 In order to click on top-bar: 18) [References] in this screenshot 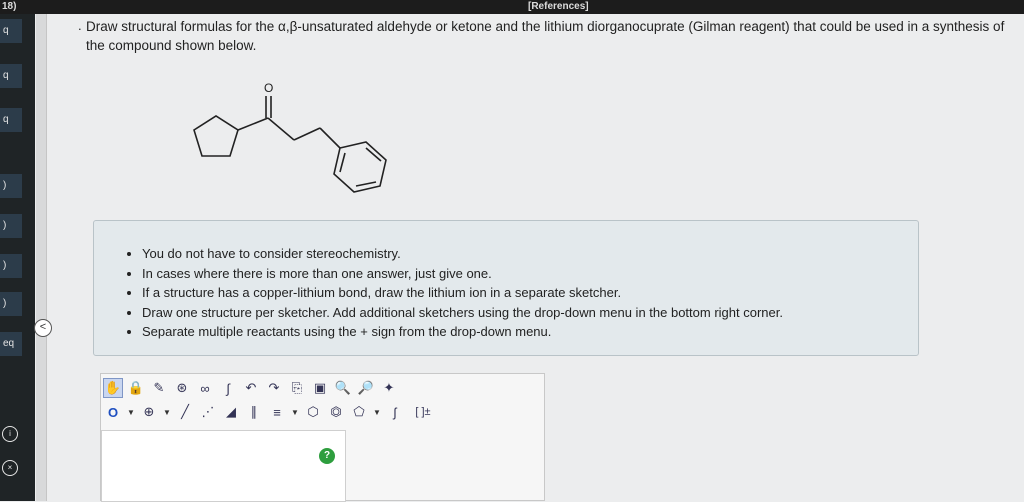, I will do `click(512, 7)`.